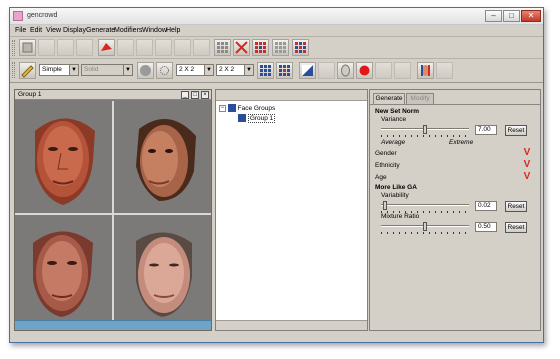 Image resolution: width=560 pixels, height=359 pixels. I want to click on sparkle-icon, so click(164, 70).